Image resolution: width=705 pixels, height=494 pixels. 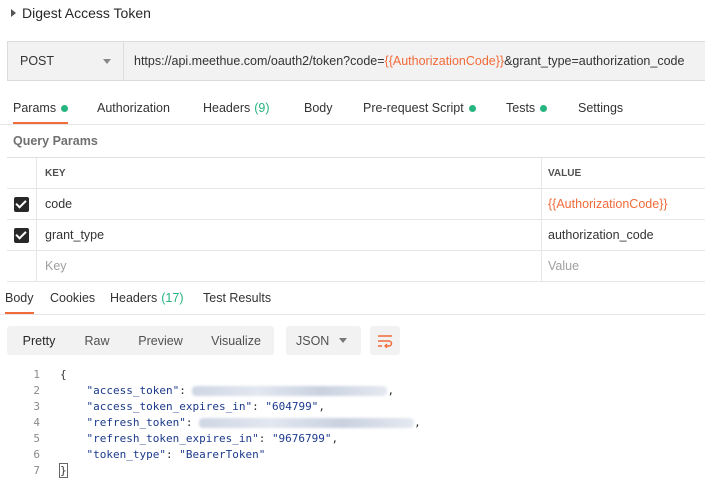 I want to click on view-mode-group: Pretty Raw Preview Visualize, so click(x=140, y=340).